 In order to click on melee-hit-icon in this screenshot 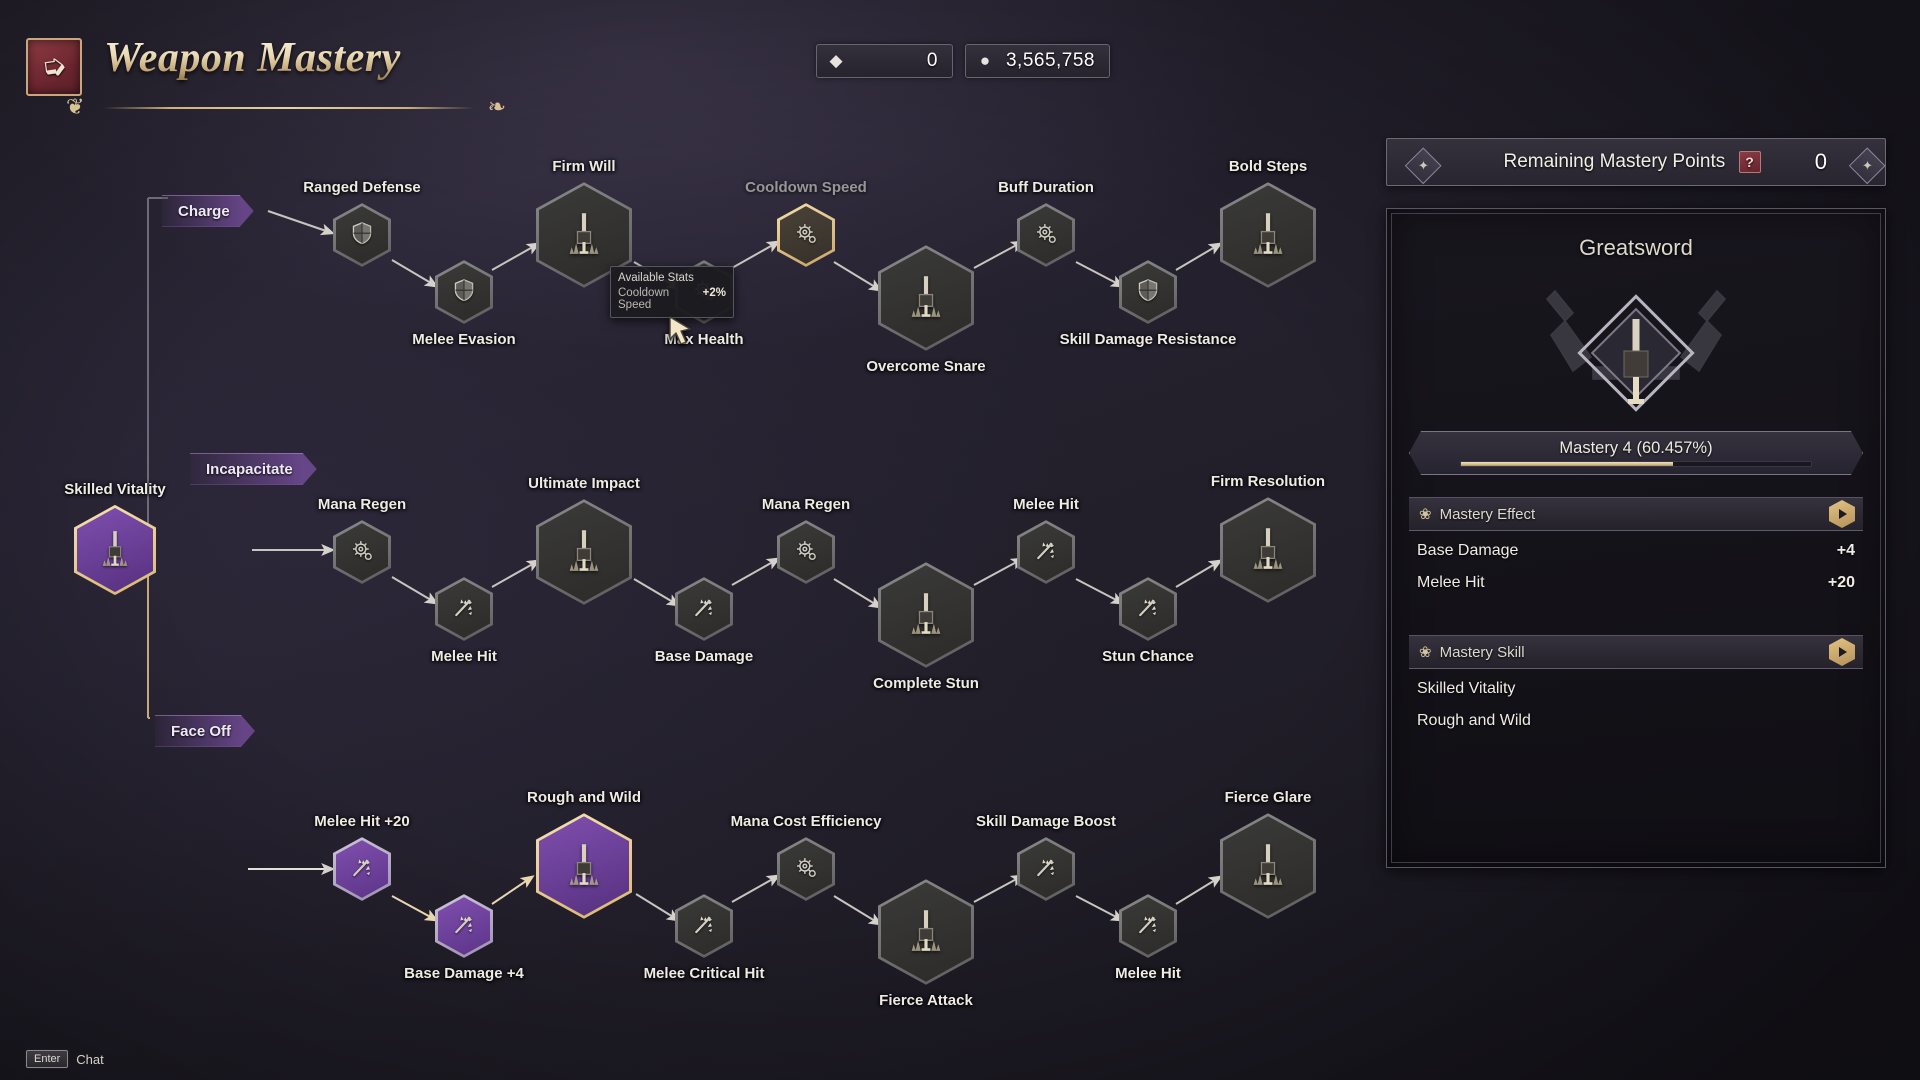, I will do `click(464, 609)`.